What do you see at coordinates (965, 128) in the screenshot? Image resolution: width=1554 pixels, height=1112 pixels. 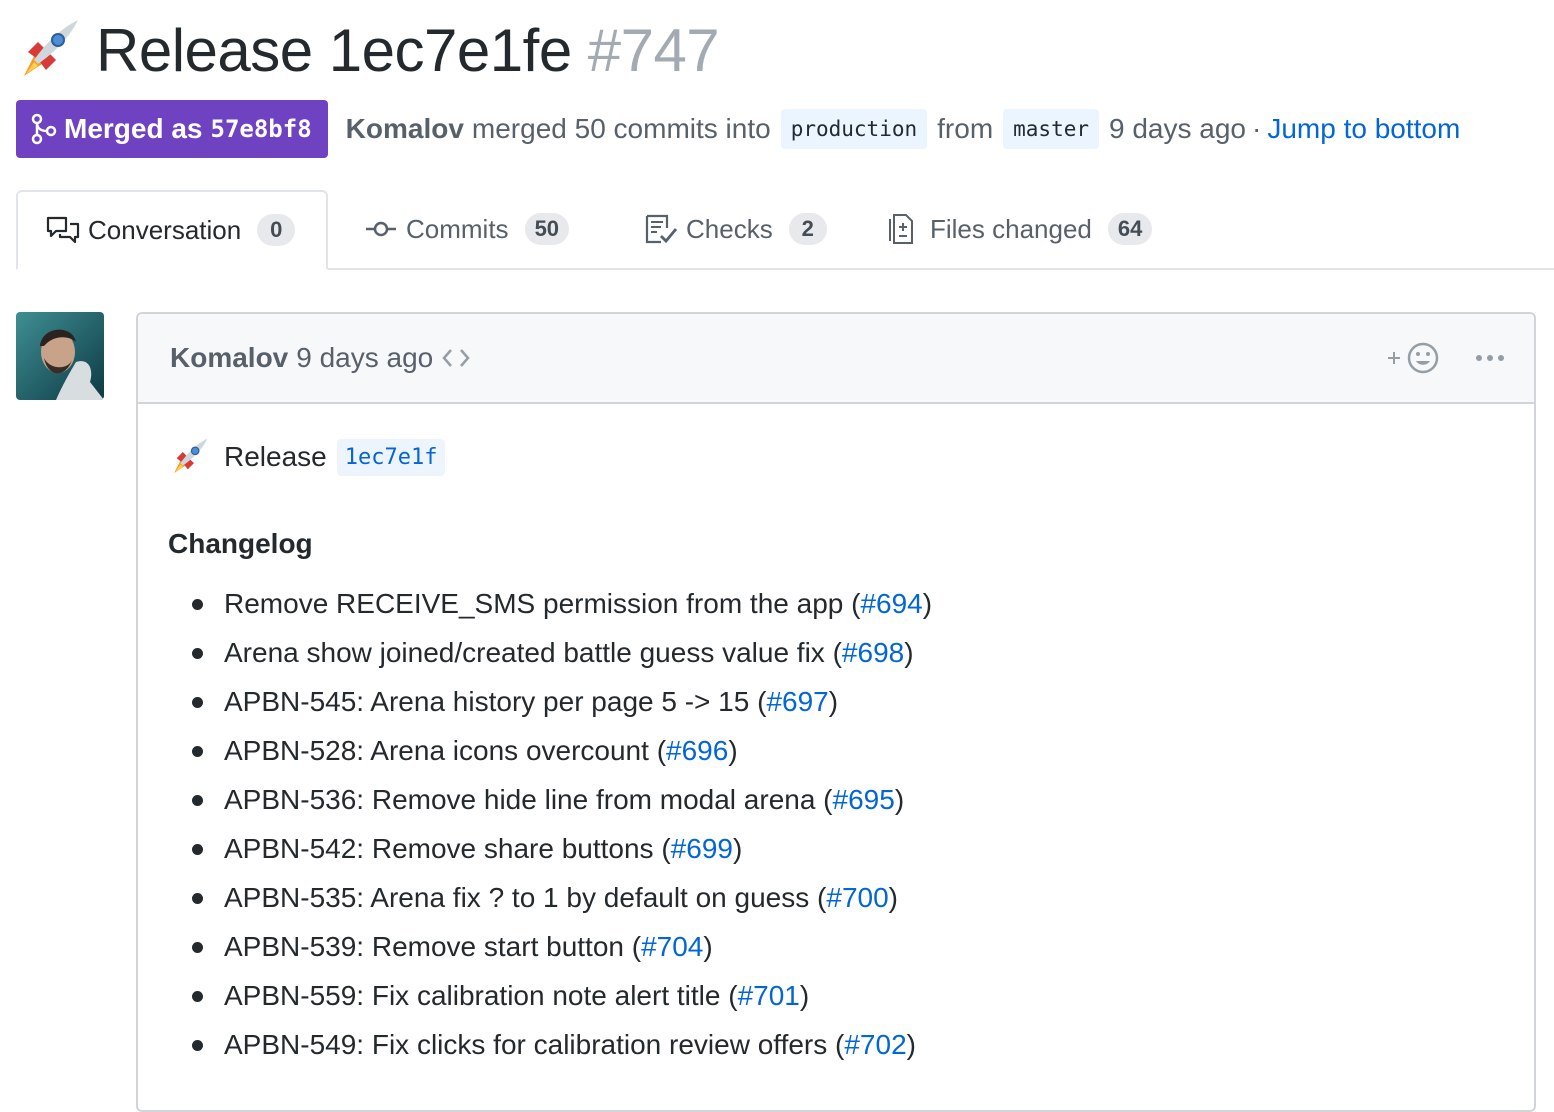 I see `from-text: from` at bounding box center [965, 128].